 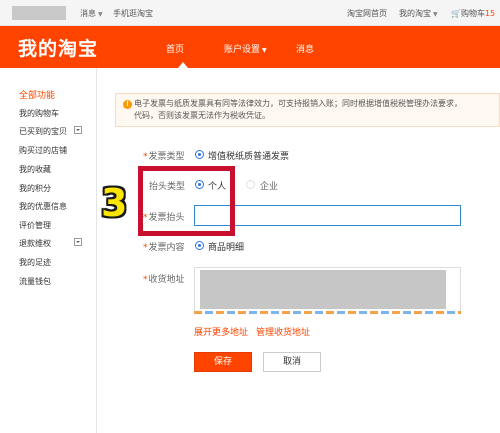 What do you see at coordinates (456, 13) in the screenshot?
I see `cart-icon: 🛒` at bounding box center [456, 13].